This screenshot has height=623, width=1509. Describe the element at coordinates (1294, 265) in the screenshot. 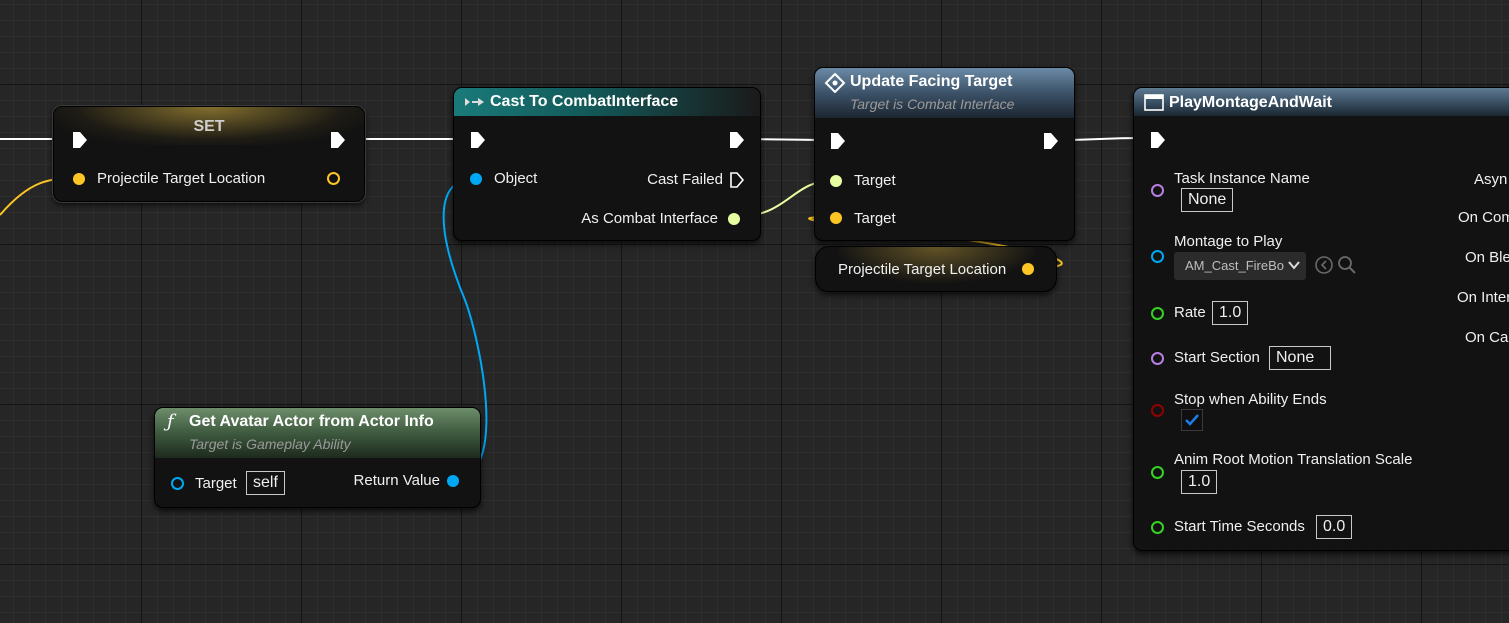

I see `chevron-down-icon` at that location.